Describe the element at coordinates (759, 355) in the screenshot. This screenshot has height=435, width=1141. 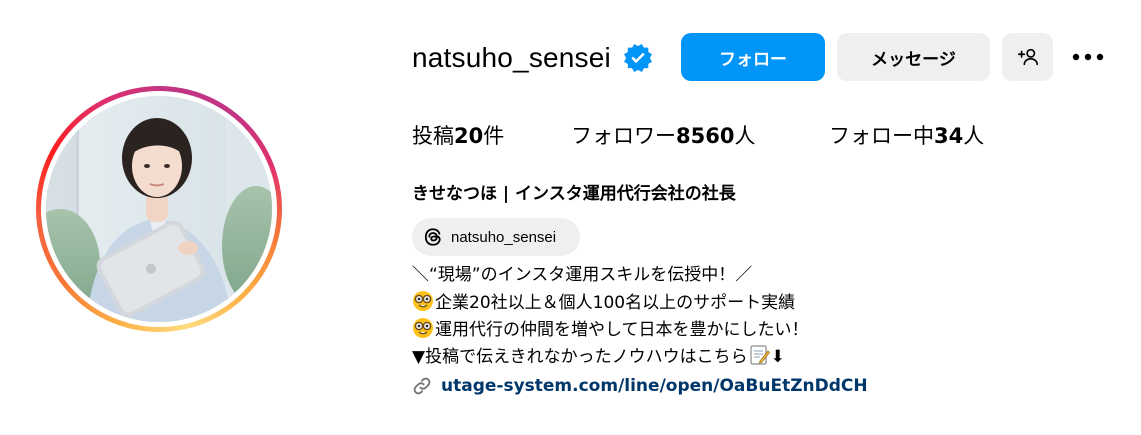
I see `memo-emoji-icon` at that location.